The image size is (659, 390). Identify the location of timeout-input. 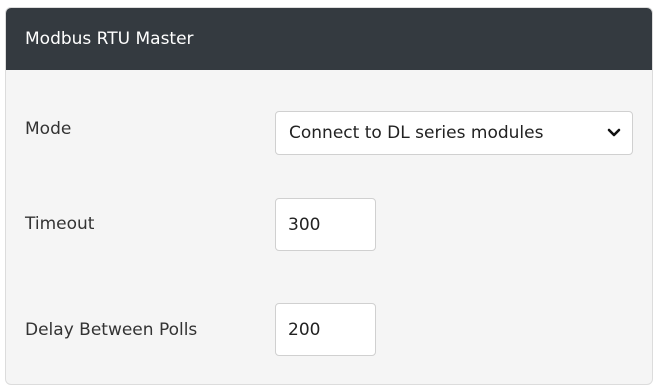
(325, 224).